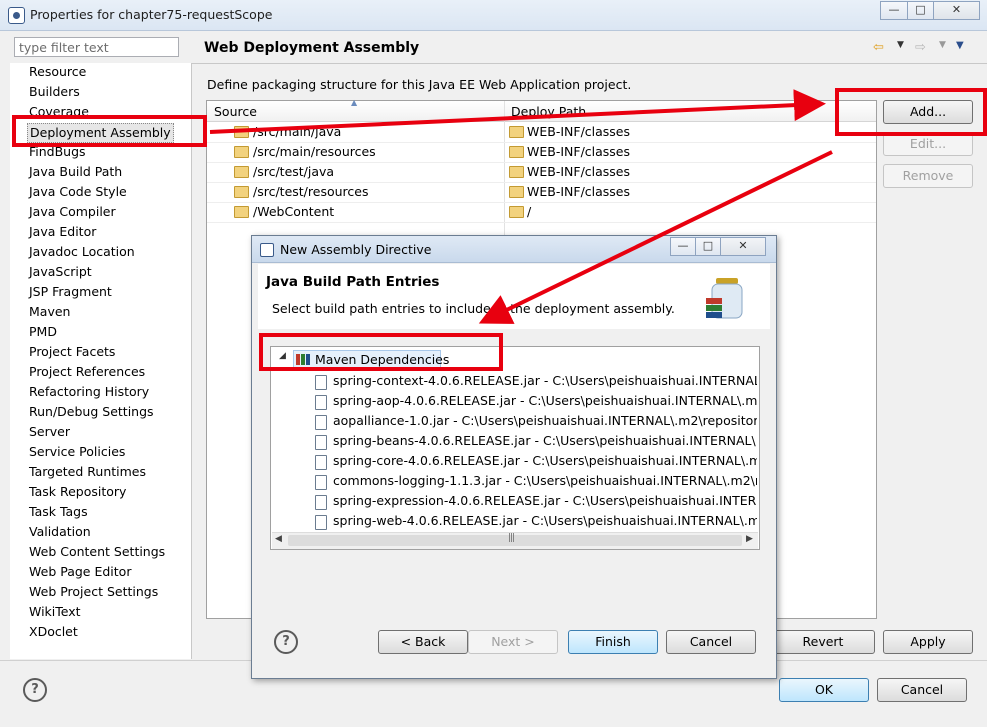 This screenshot has width=987, height=727. Describe the element at coordinates (35, 690) in the screenshot. I see `help-icon: ?` at that location.